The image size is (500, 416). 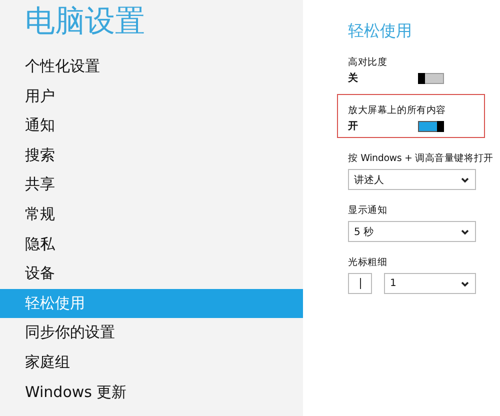 I want to click on sidebar-item: 个性化设置, so click(x=151, y=67).